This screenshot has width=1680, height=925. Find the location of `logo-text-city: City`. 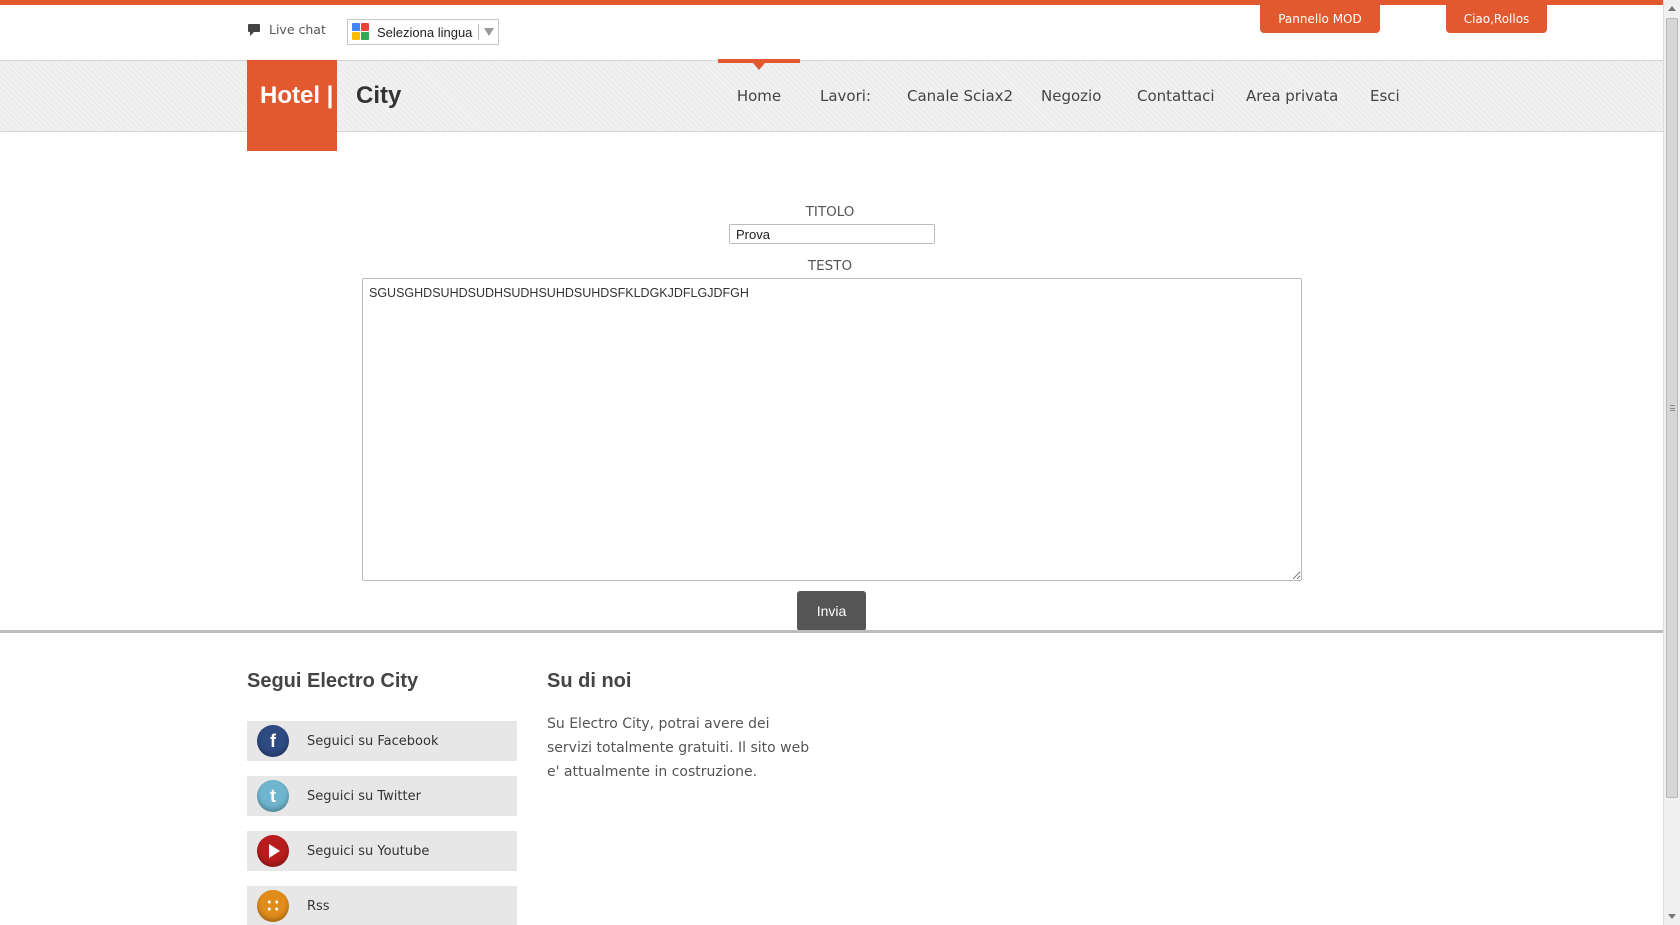

logo-text-city: City is located at coordinates (378, 96).